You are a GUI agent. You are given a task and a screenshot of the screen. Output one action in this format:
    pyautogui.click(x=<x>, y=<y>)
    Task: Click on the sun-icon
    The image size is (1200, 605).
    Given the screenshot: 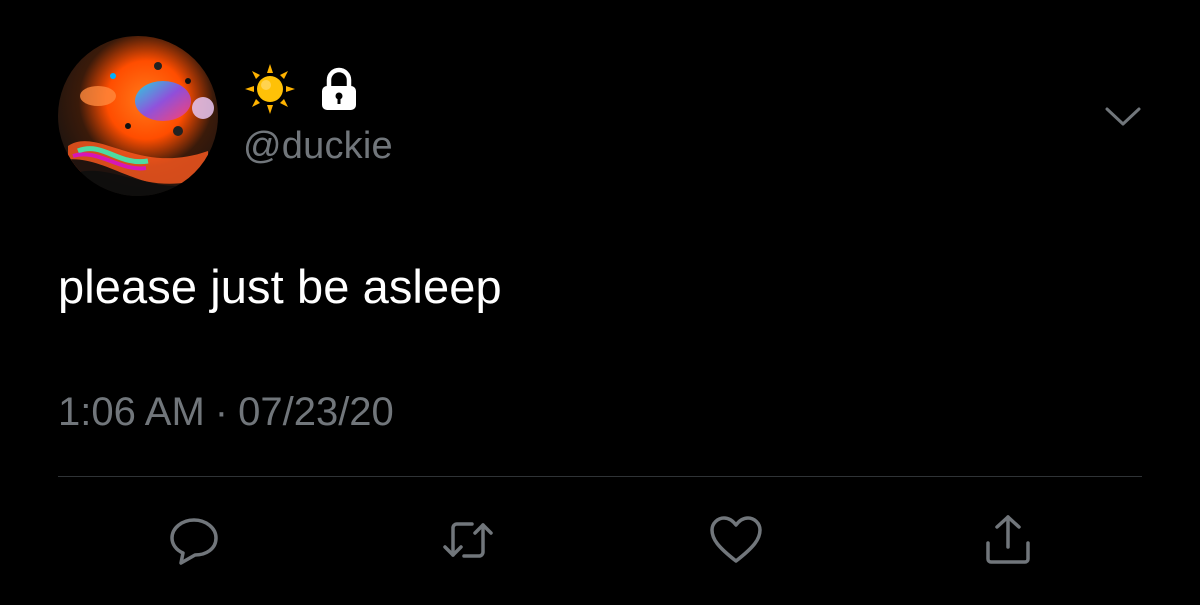 What is the action you would take?
    pyautogui.click(x=270, y=89)
    